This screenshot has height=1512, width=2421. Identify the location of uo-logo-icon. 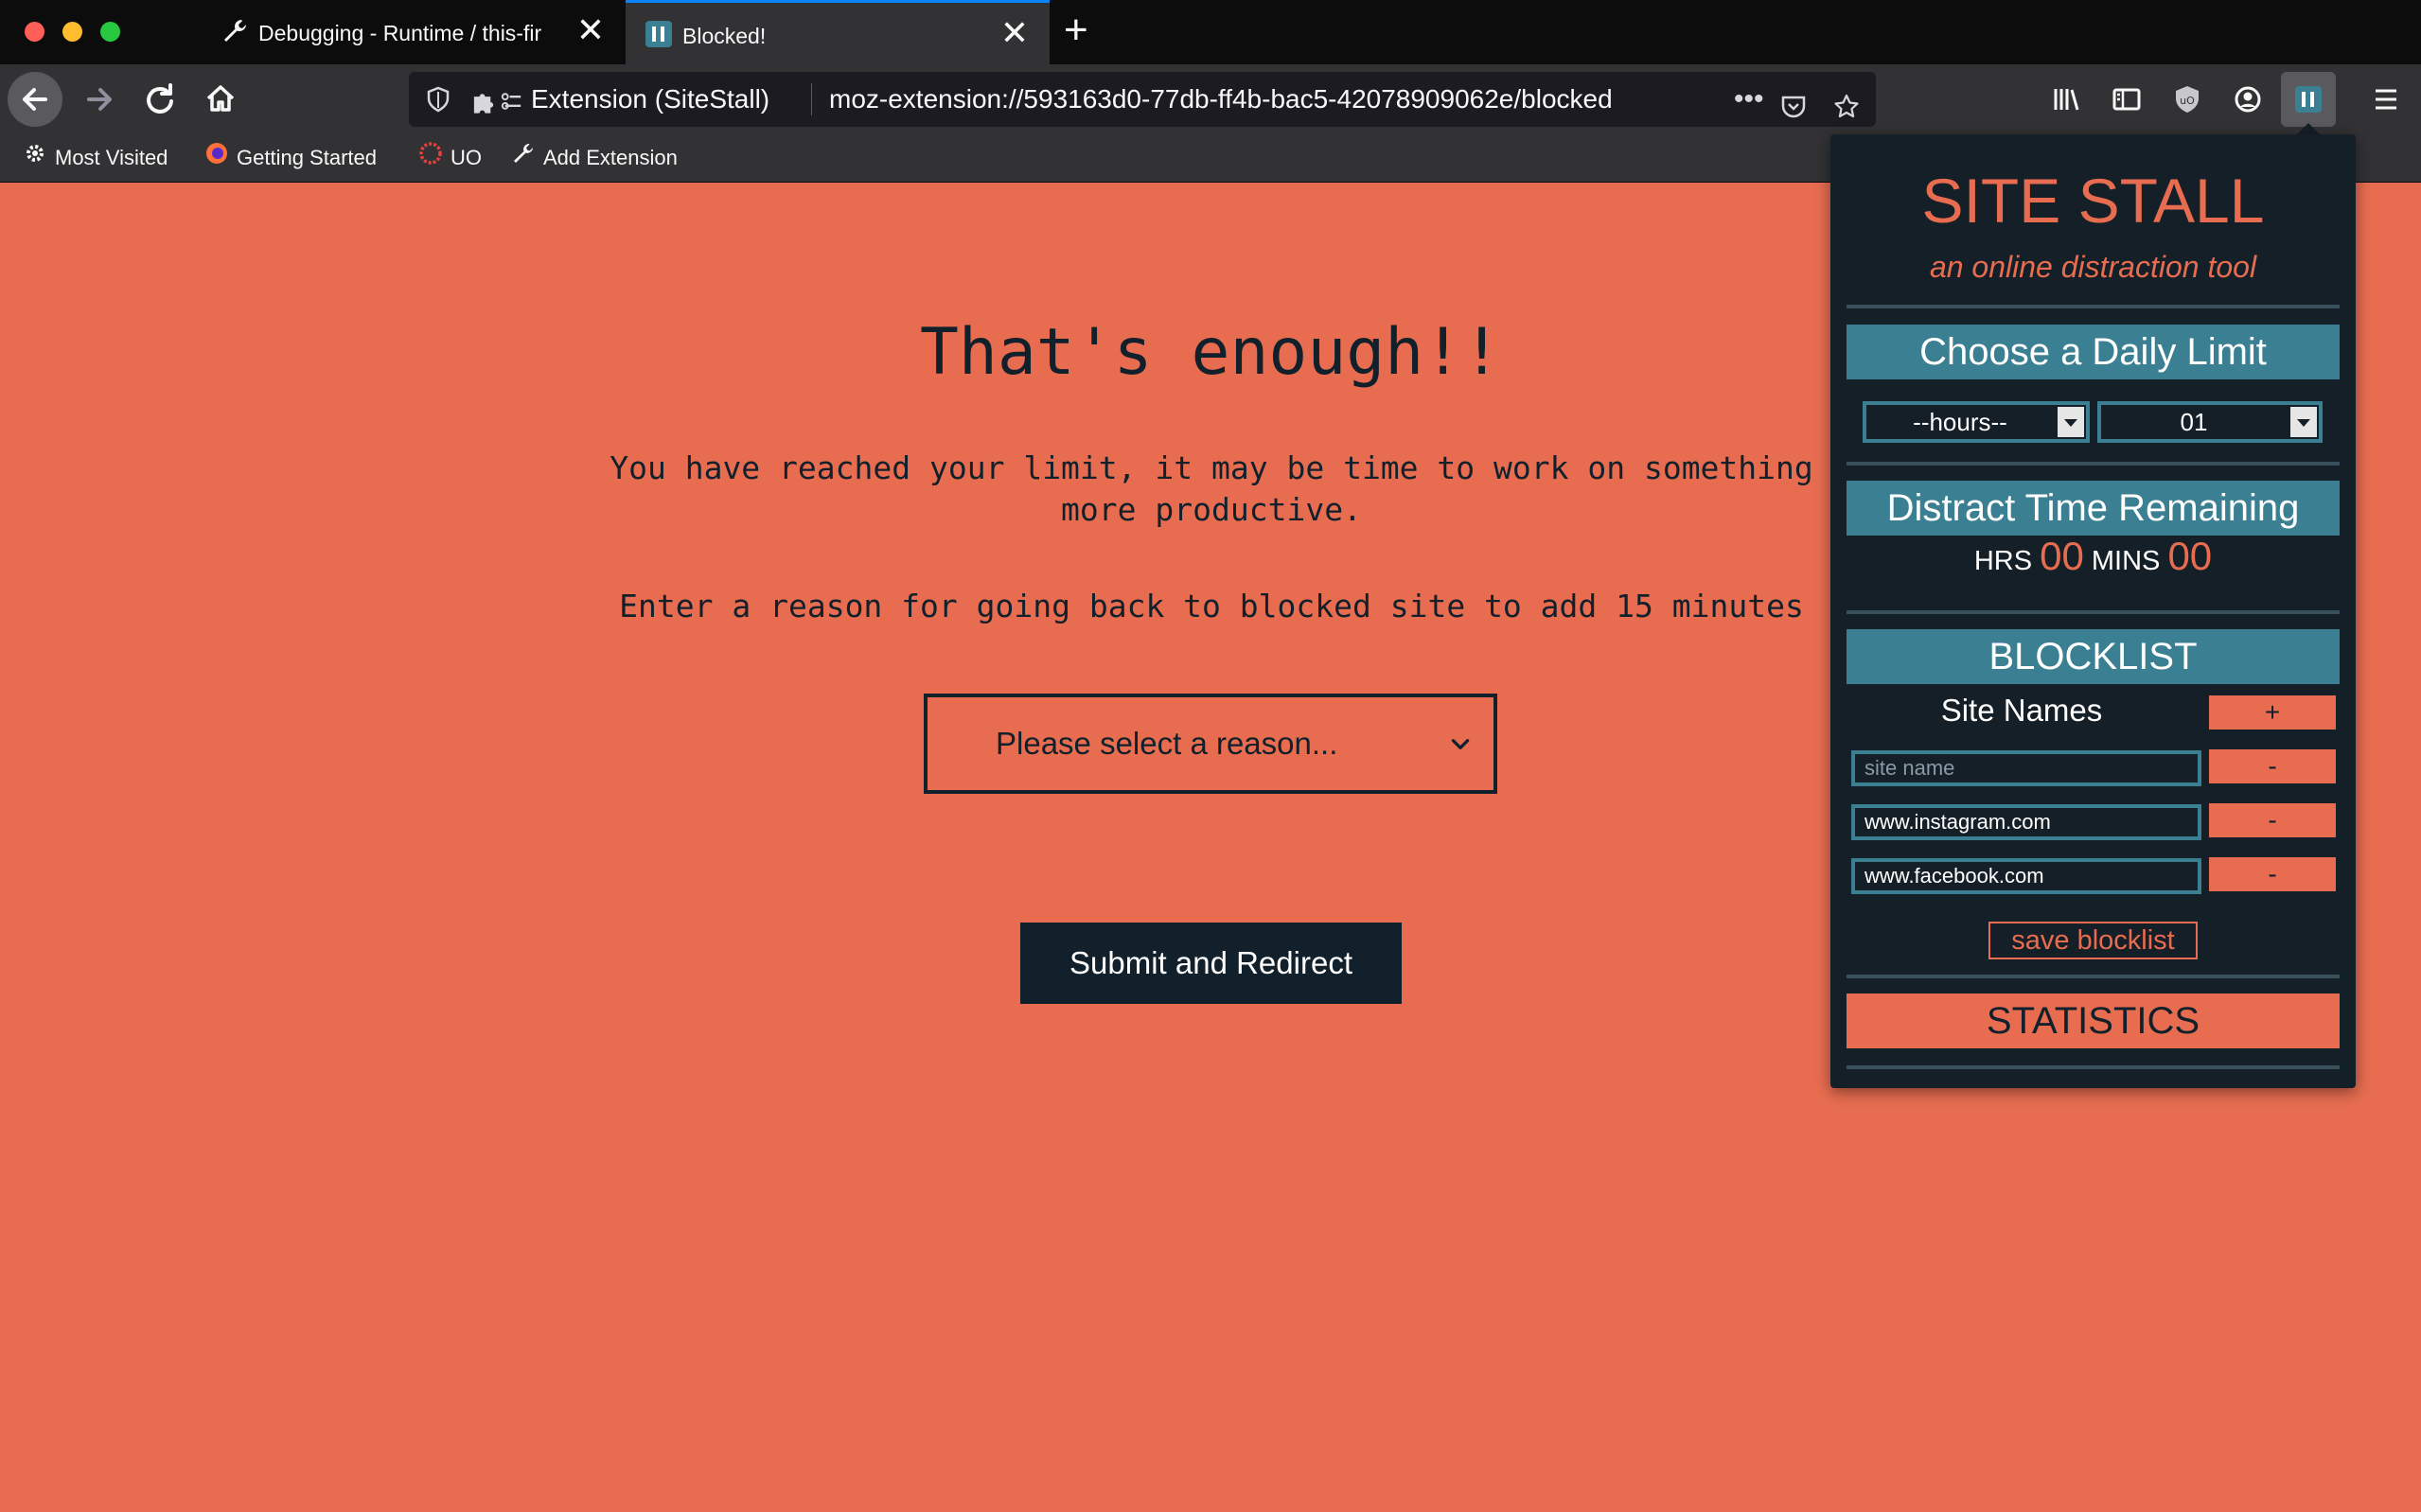
(430, 159).